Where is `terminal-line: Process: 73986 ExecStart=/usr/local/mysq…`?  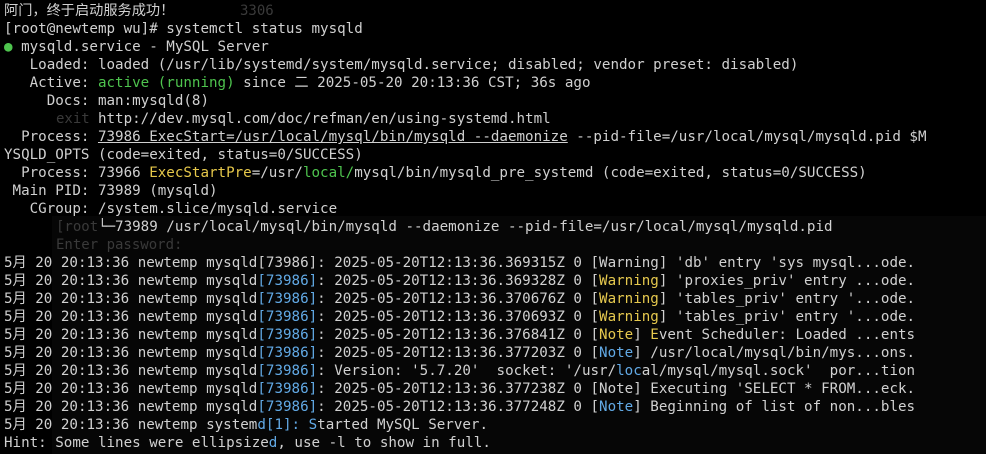
terminal-line: Process: 73986 ExecStart=/usr/local/mysq… is located at coordinates (465, 137).